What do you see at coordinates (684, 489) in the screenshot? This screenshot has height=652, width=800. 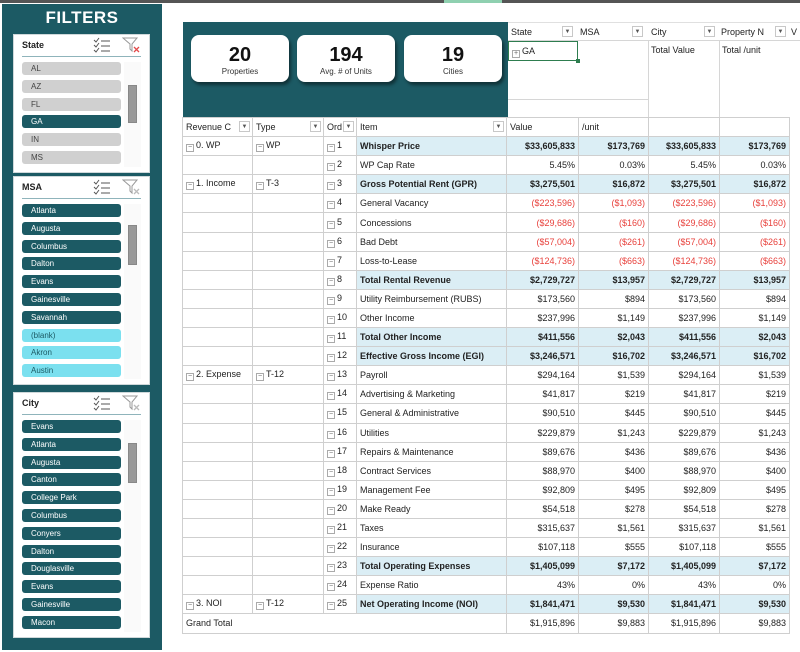 I see `total-value-cell: $92,809` at bounding box center [684, 489].